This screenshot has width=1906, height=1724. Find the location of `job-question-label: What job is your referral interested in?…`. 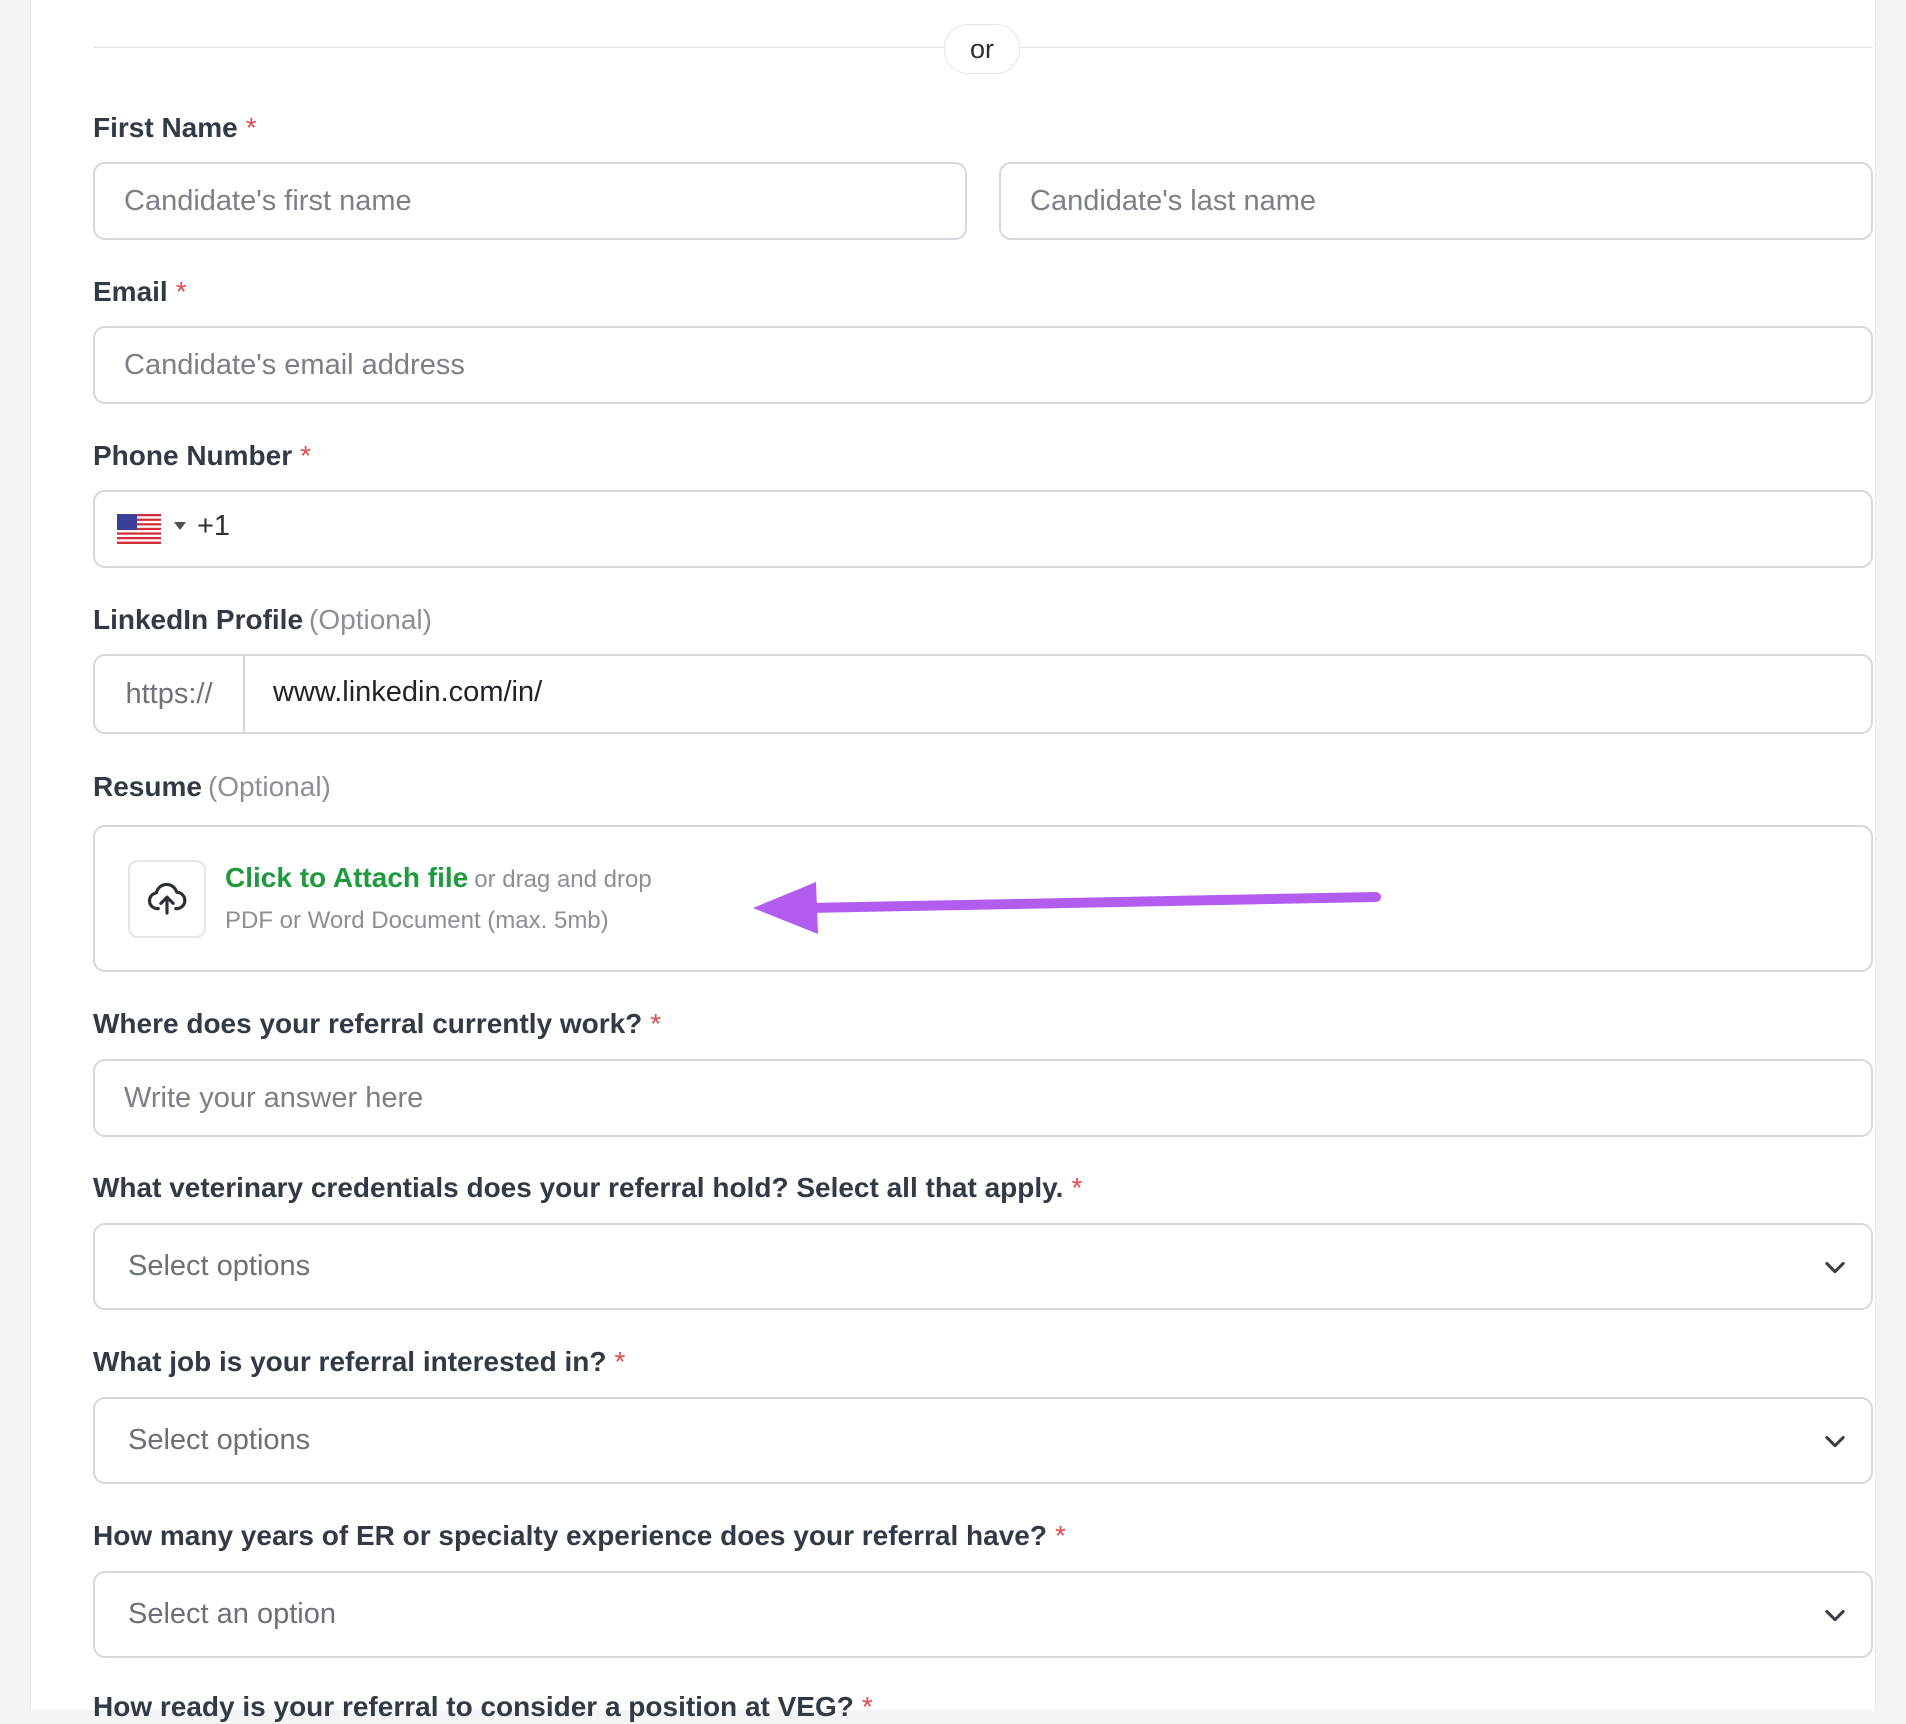

job-question-label: What job is your referral interested in?… is located at coordinates (359, 1362).